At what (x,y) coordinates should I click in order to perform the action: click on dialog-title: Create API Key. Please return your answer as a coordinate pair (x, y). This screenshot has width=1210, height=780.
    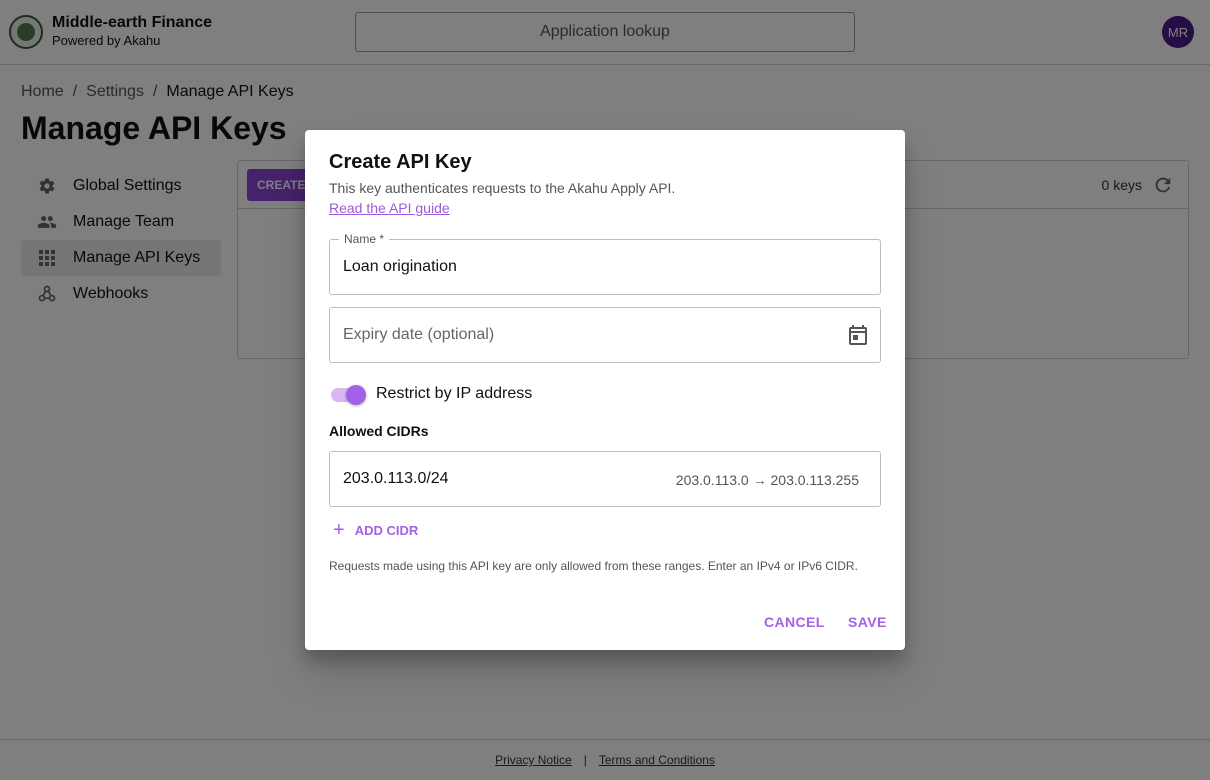
    Looking at the image, I should click on (400, 162).